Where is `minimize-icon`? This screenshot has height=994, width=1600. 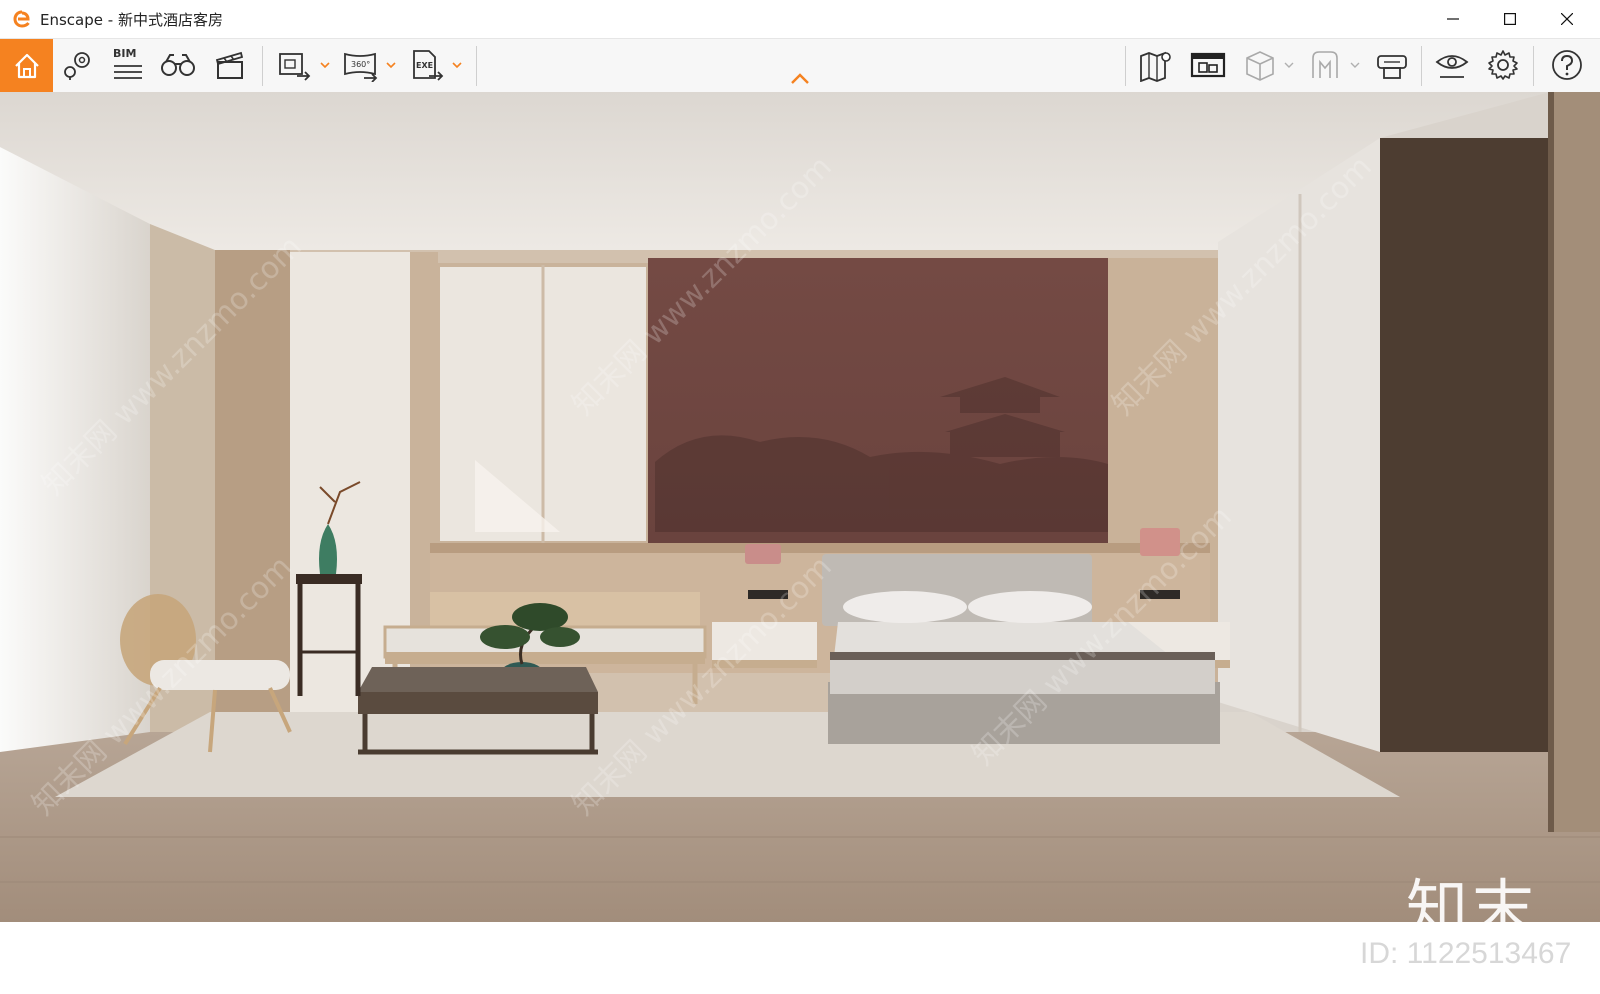 minimize-icon is located at coordinates (1452, 19).